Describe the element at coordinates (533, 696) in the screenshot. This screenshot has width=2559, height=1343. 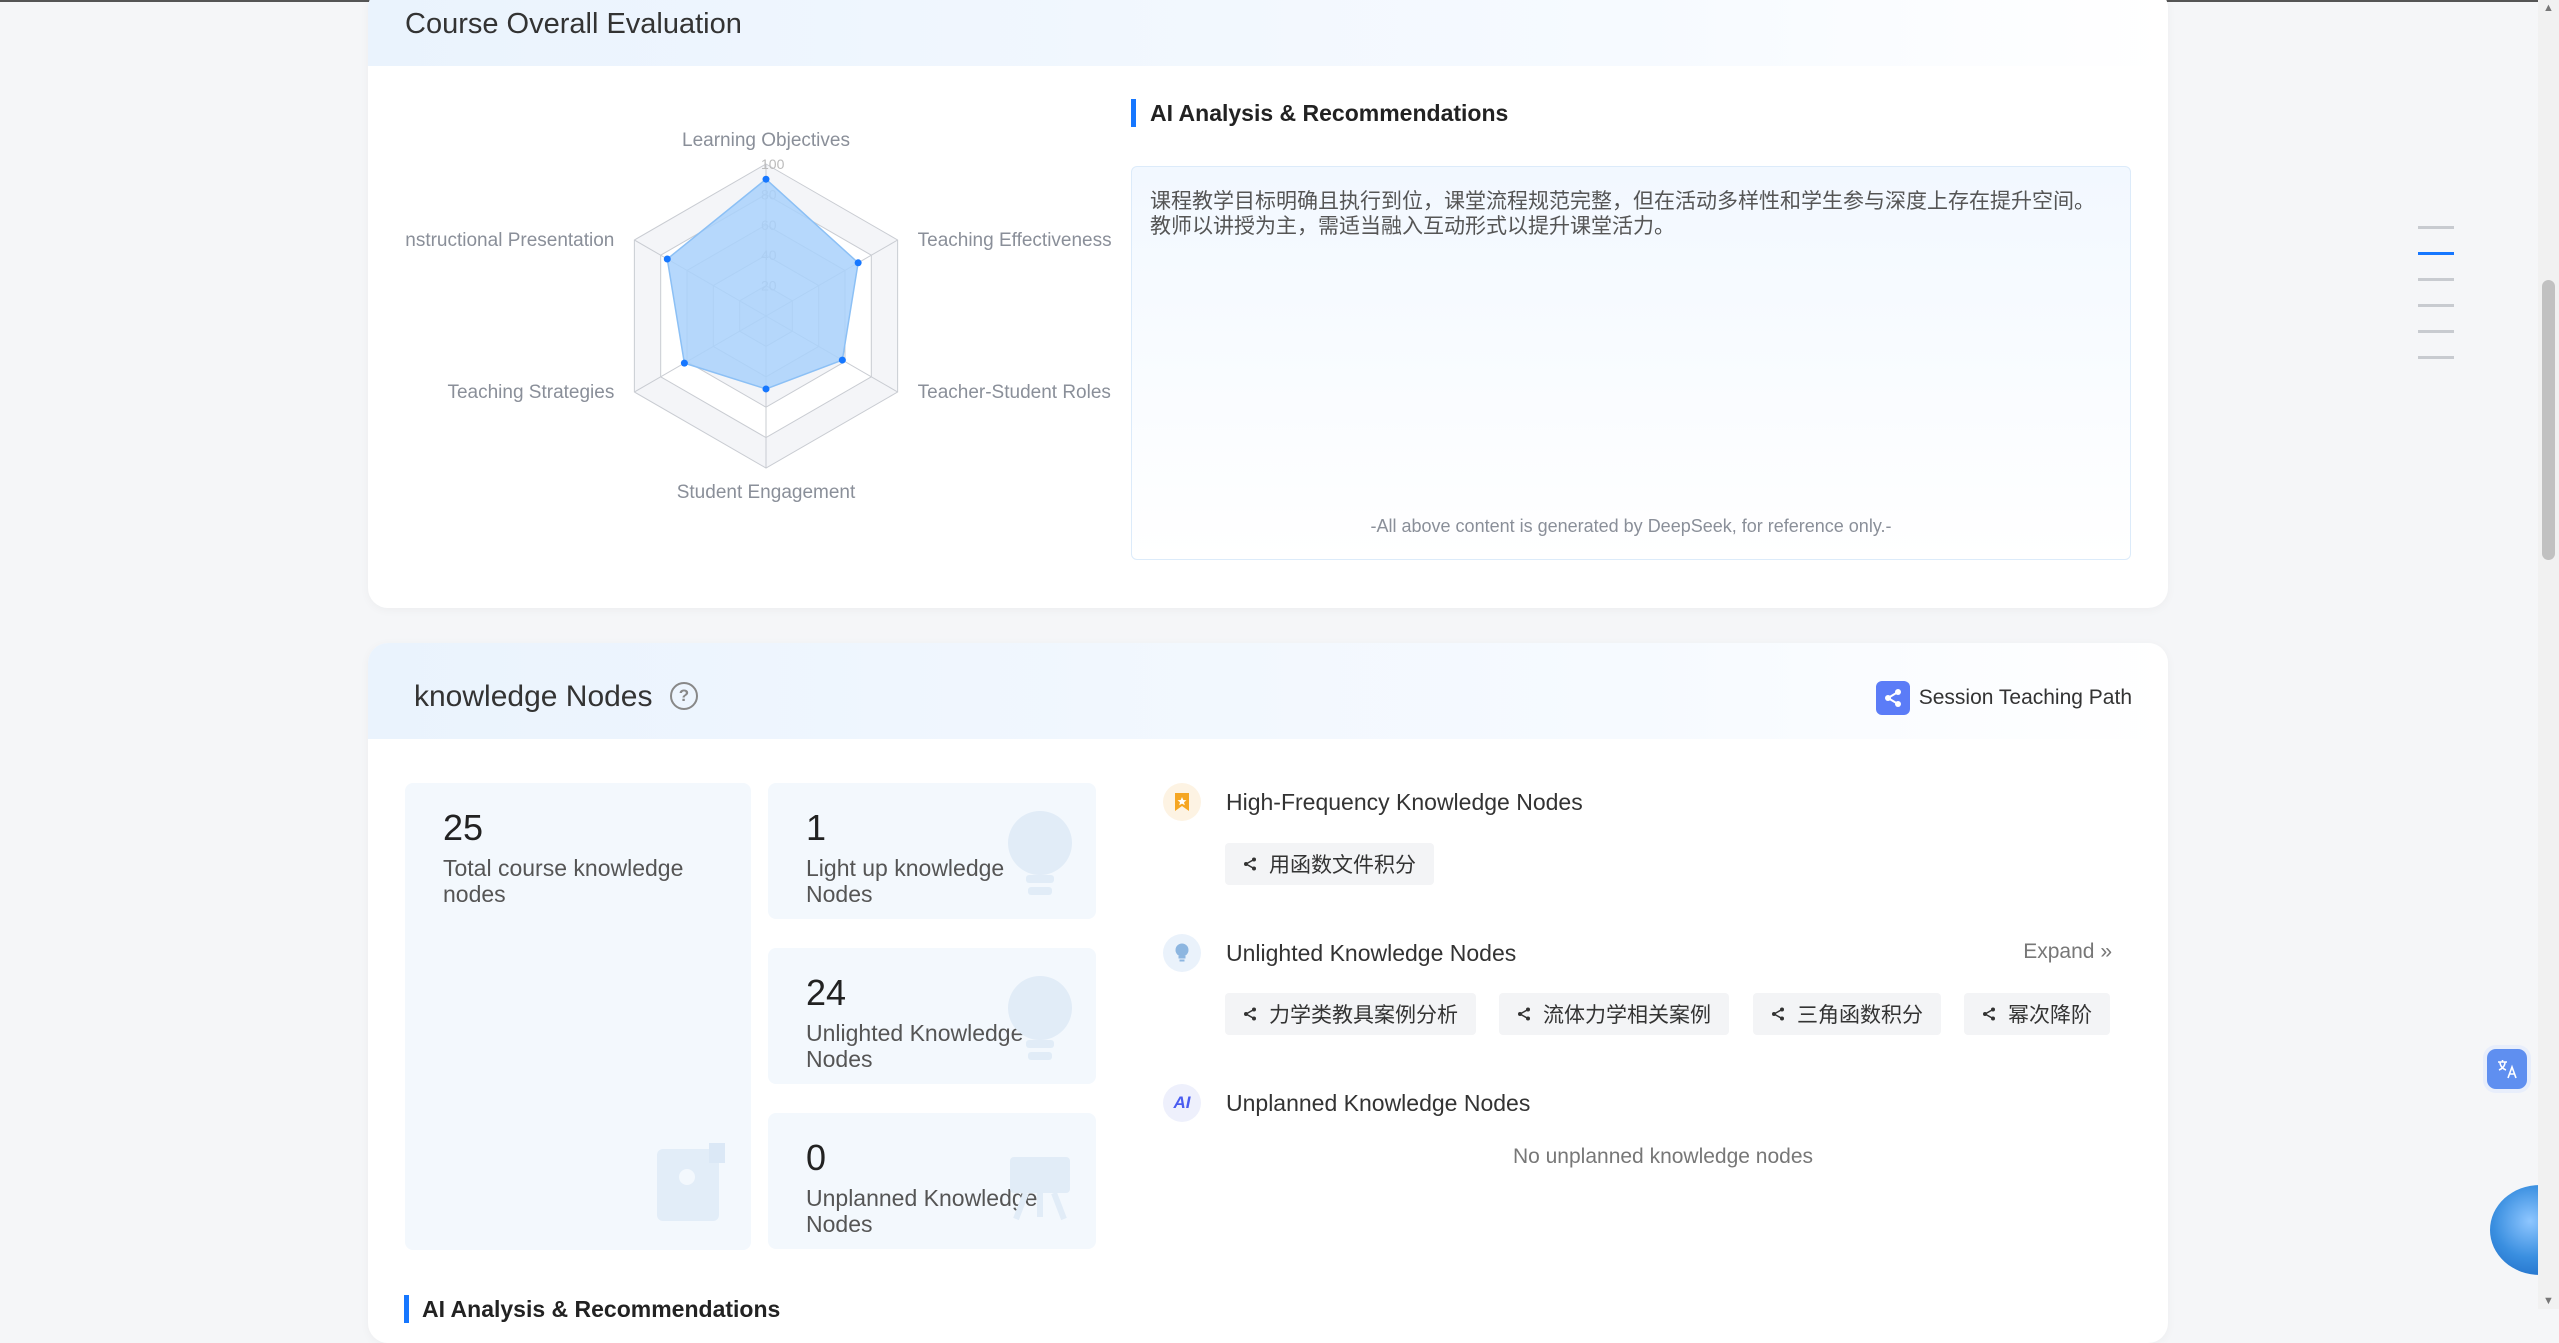
I see `card-title: knowledge Nodes` at that location.